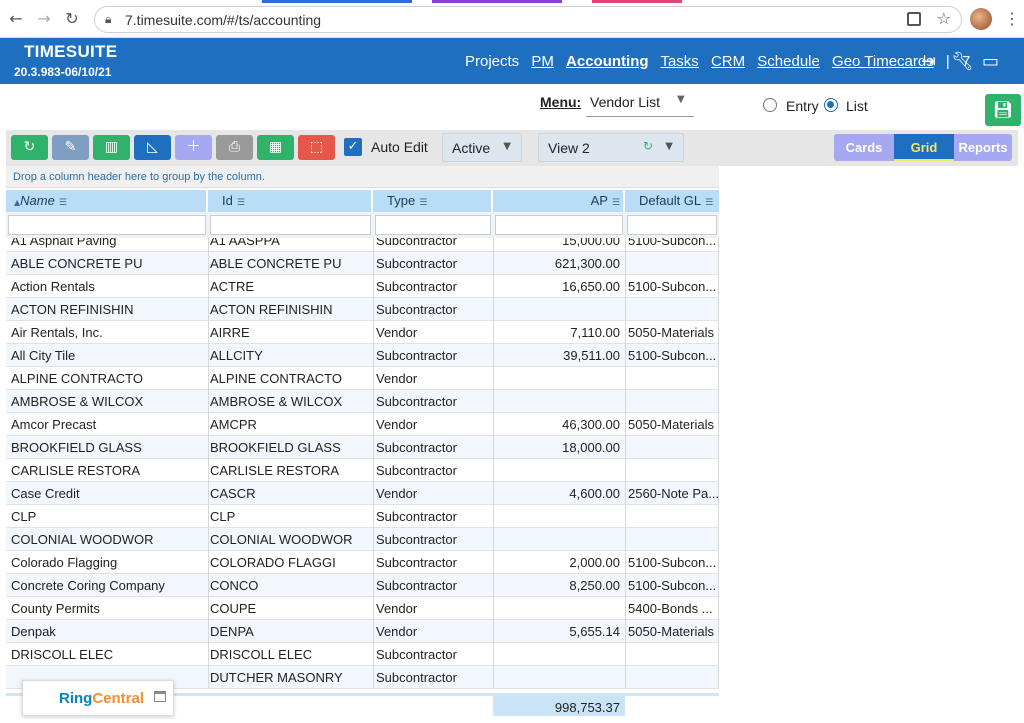 This screenshot has width=1024, height=723. I want to click on ringcentral-widget: RingCentral, so click(98, 698).